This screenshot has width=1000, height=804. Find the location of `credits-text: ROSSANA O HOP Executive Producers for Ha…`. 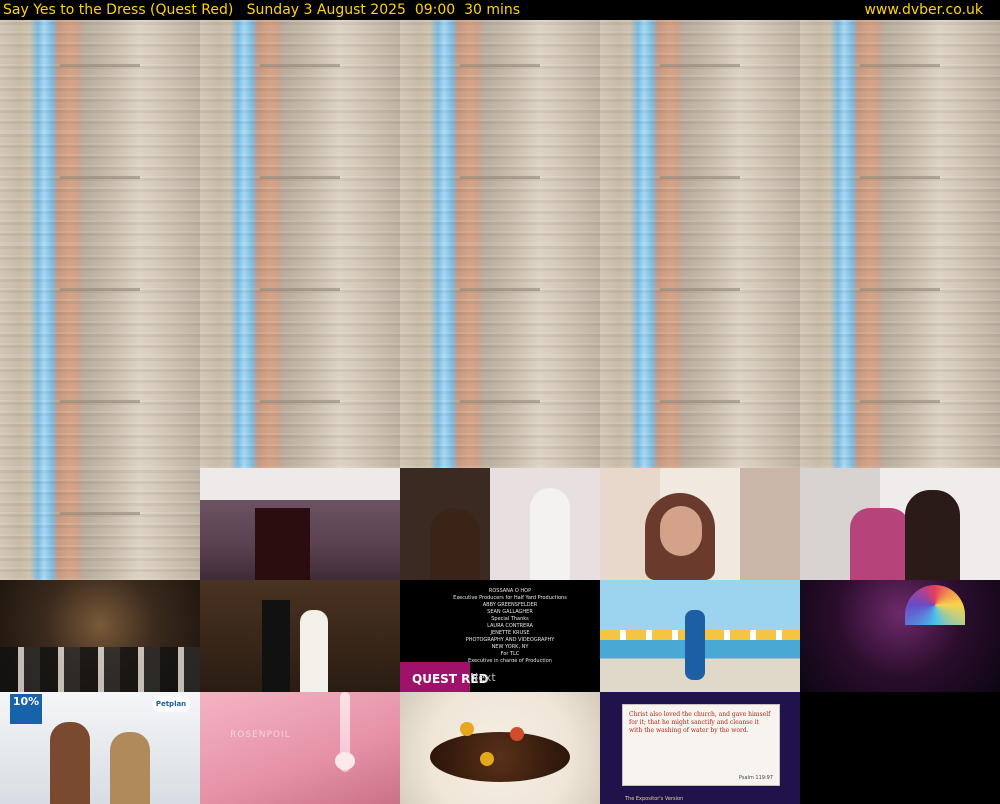

credits-text: ROSSANA O HOP Executive Producers for Ha… is located at coordinates (510, 626).